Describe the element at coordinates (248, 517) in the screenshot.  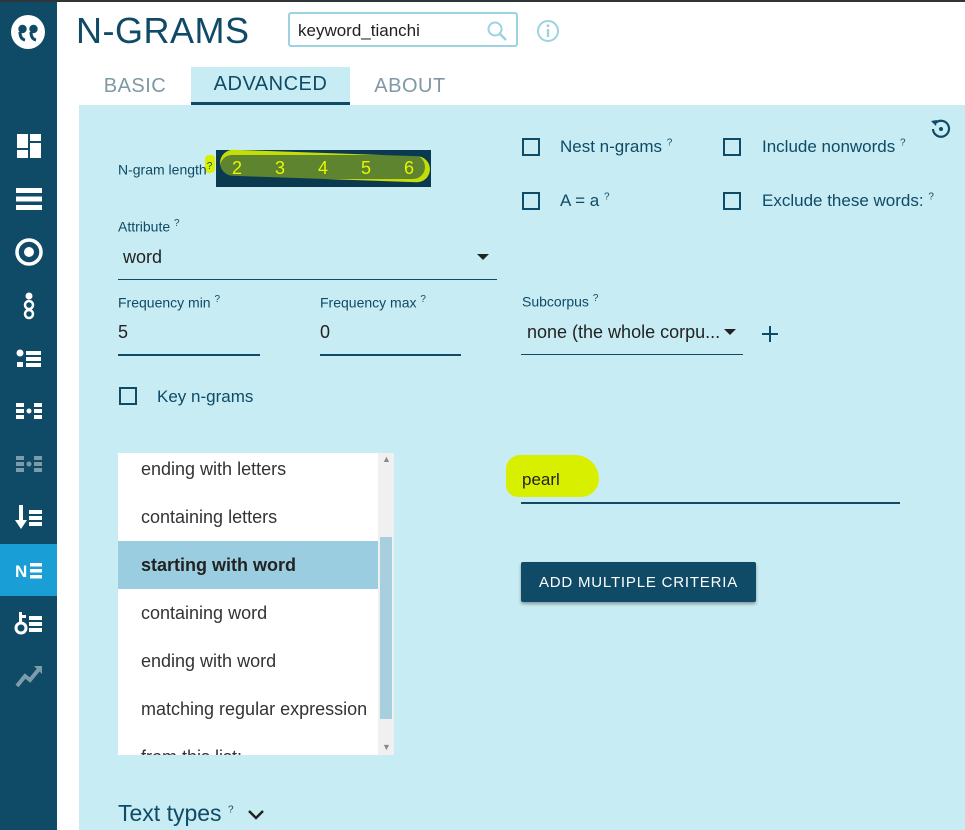
I see `list-item: containing letters` at that location.